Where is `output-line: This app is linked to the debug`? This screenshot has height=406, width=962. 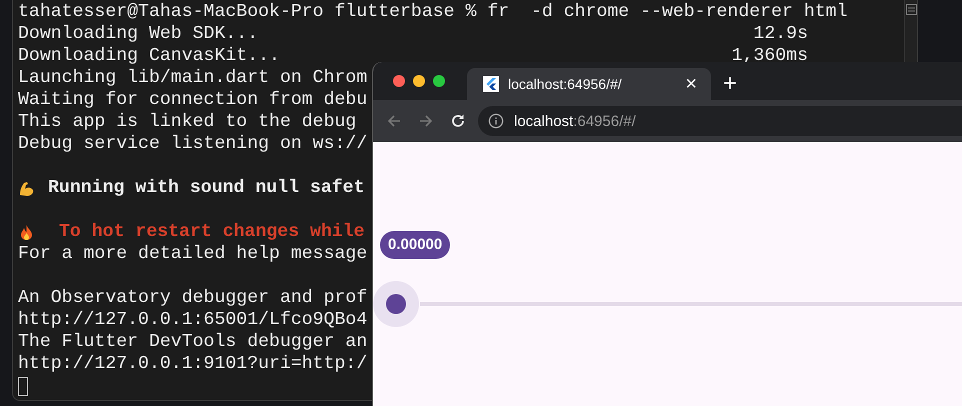 output-line: This app is linked to the debug is located at coordinates (187, 122).